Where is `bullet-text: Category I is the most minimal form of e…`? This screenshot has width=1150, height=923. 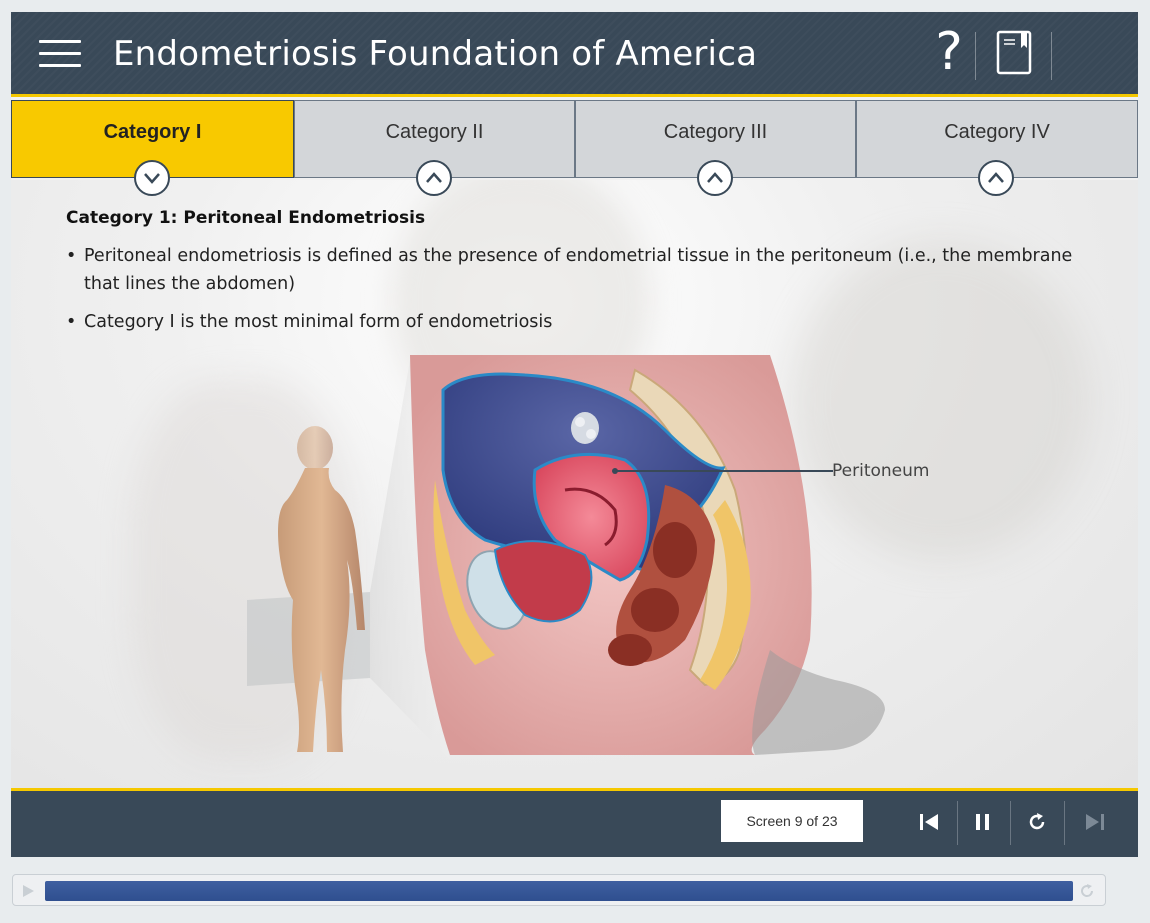
bullet-text: Category I is the most minimal form of e… is located at coordinates (318, 322).